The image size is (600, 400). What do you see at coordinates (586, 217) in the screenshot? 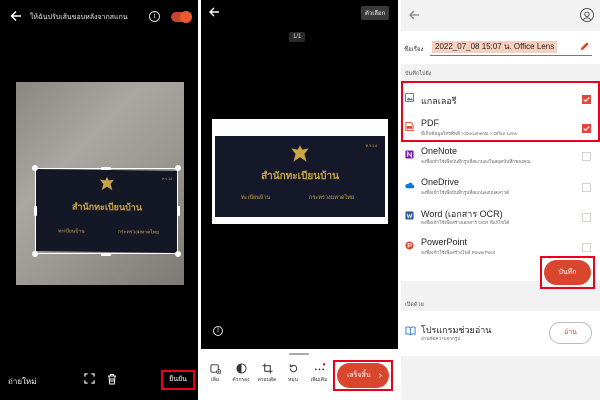
I see `word-checkbox` at bounding box center [586, 217].